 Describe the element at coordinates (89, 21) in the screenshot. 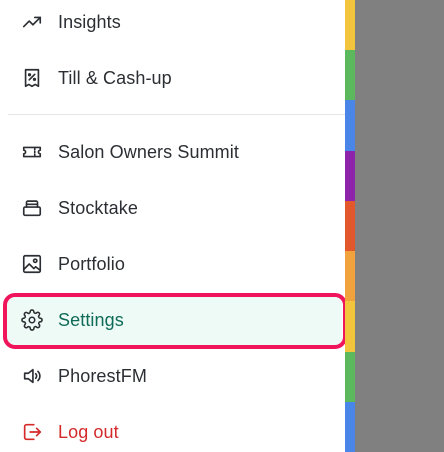

I see `menu-item-label: Insights` at that location.